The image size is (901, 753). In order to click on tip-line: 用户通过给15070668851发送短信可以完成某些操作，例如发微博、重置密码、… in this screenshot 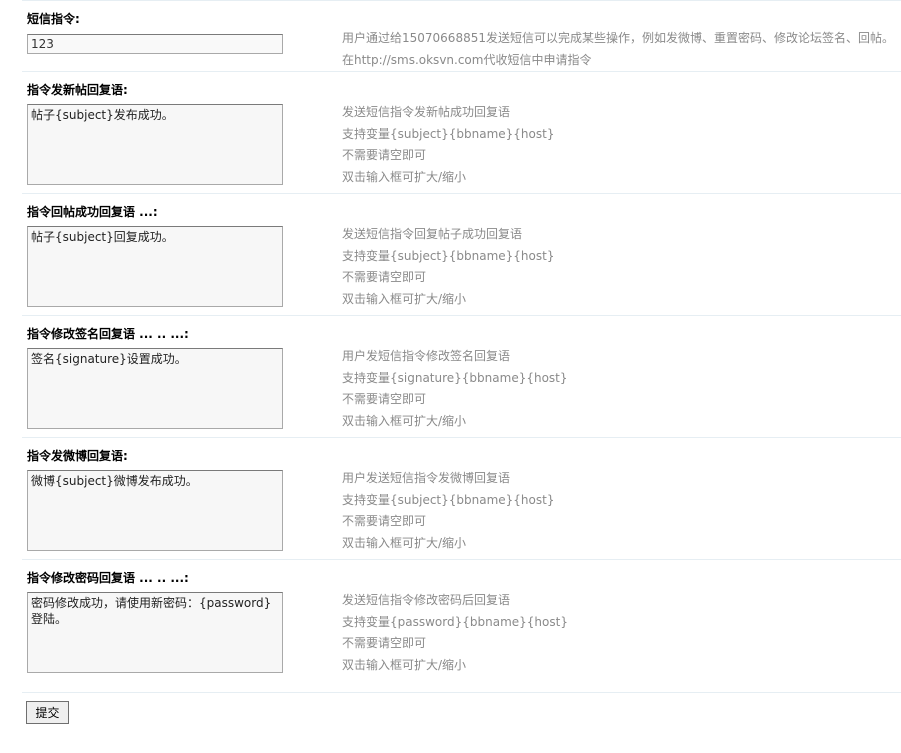, I will do `click(618, 38)`.